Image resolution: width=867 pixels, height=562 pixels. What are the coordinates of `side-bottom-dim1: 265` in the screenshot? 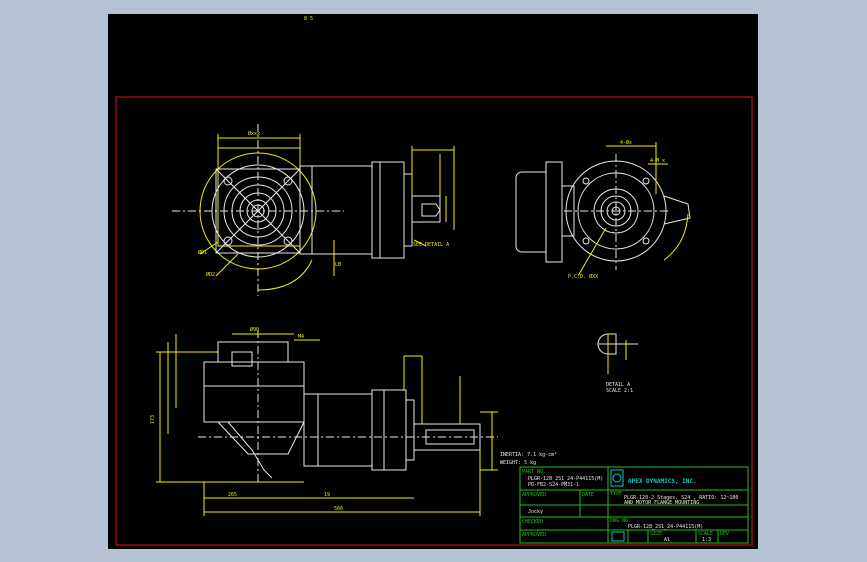 It's located at (232, 495).